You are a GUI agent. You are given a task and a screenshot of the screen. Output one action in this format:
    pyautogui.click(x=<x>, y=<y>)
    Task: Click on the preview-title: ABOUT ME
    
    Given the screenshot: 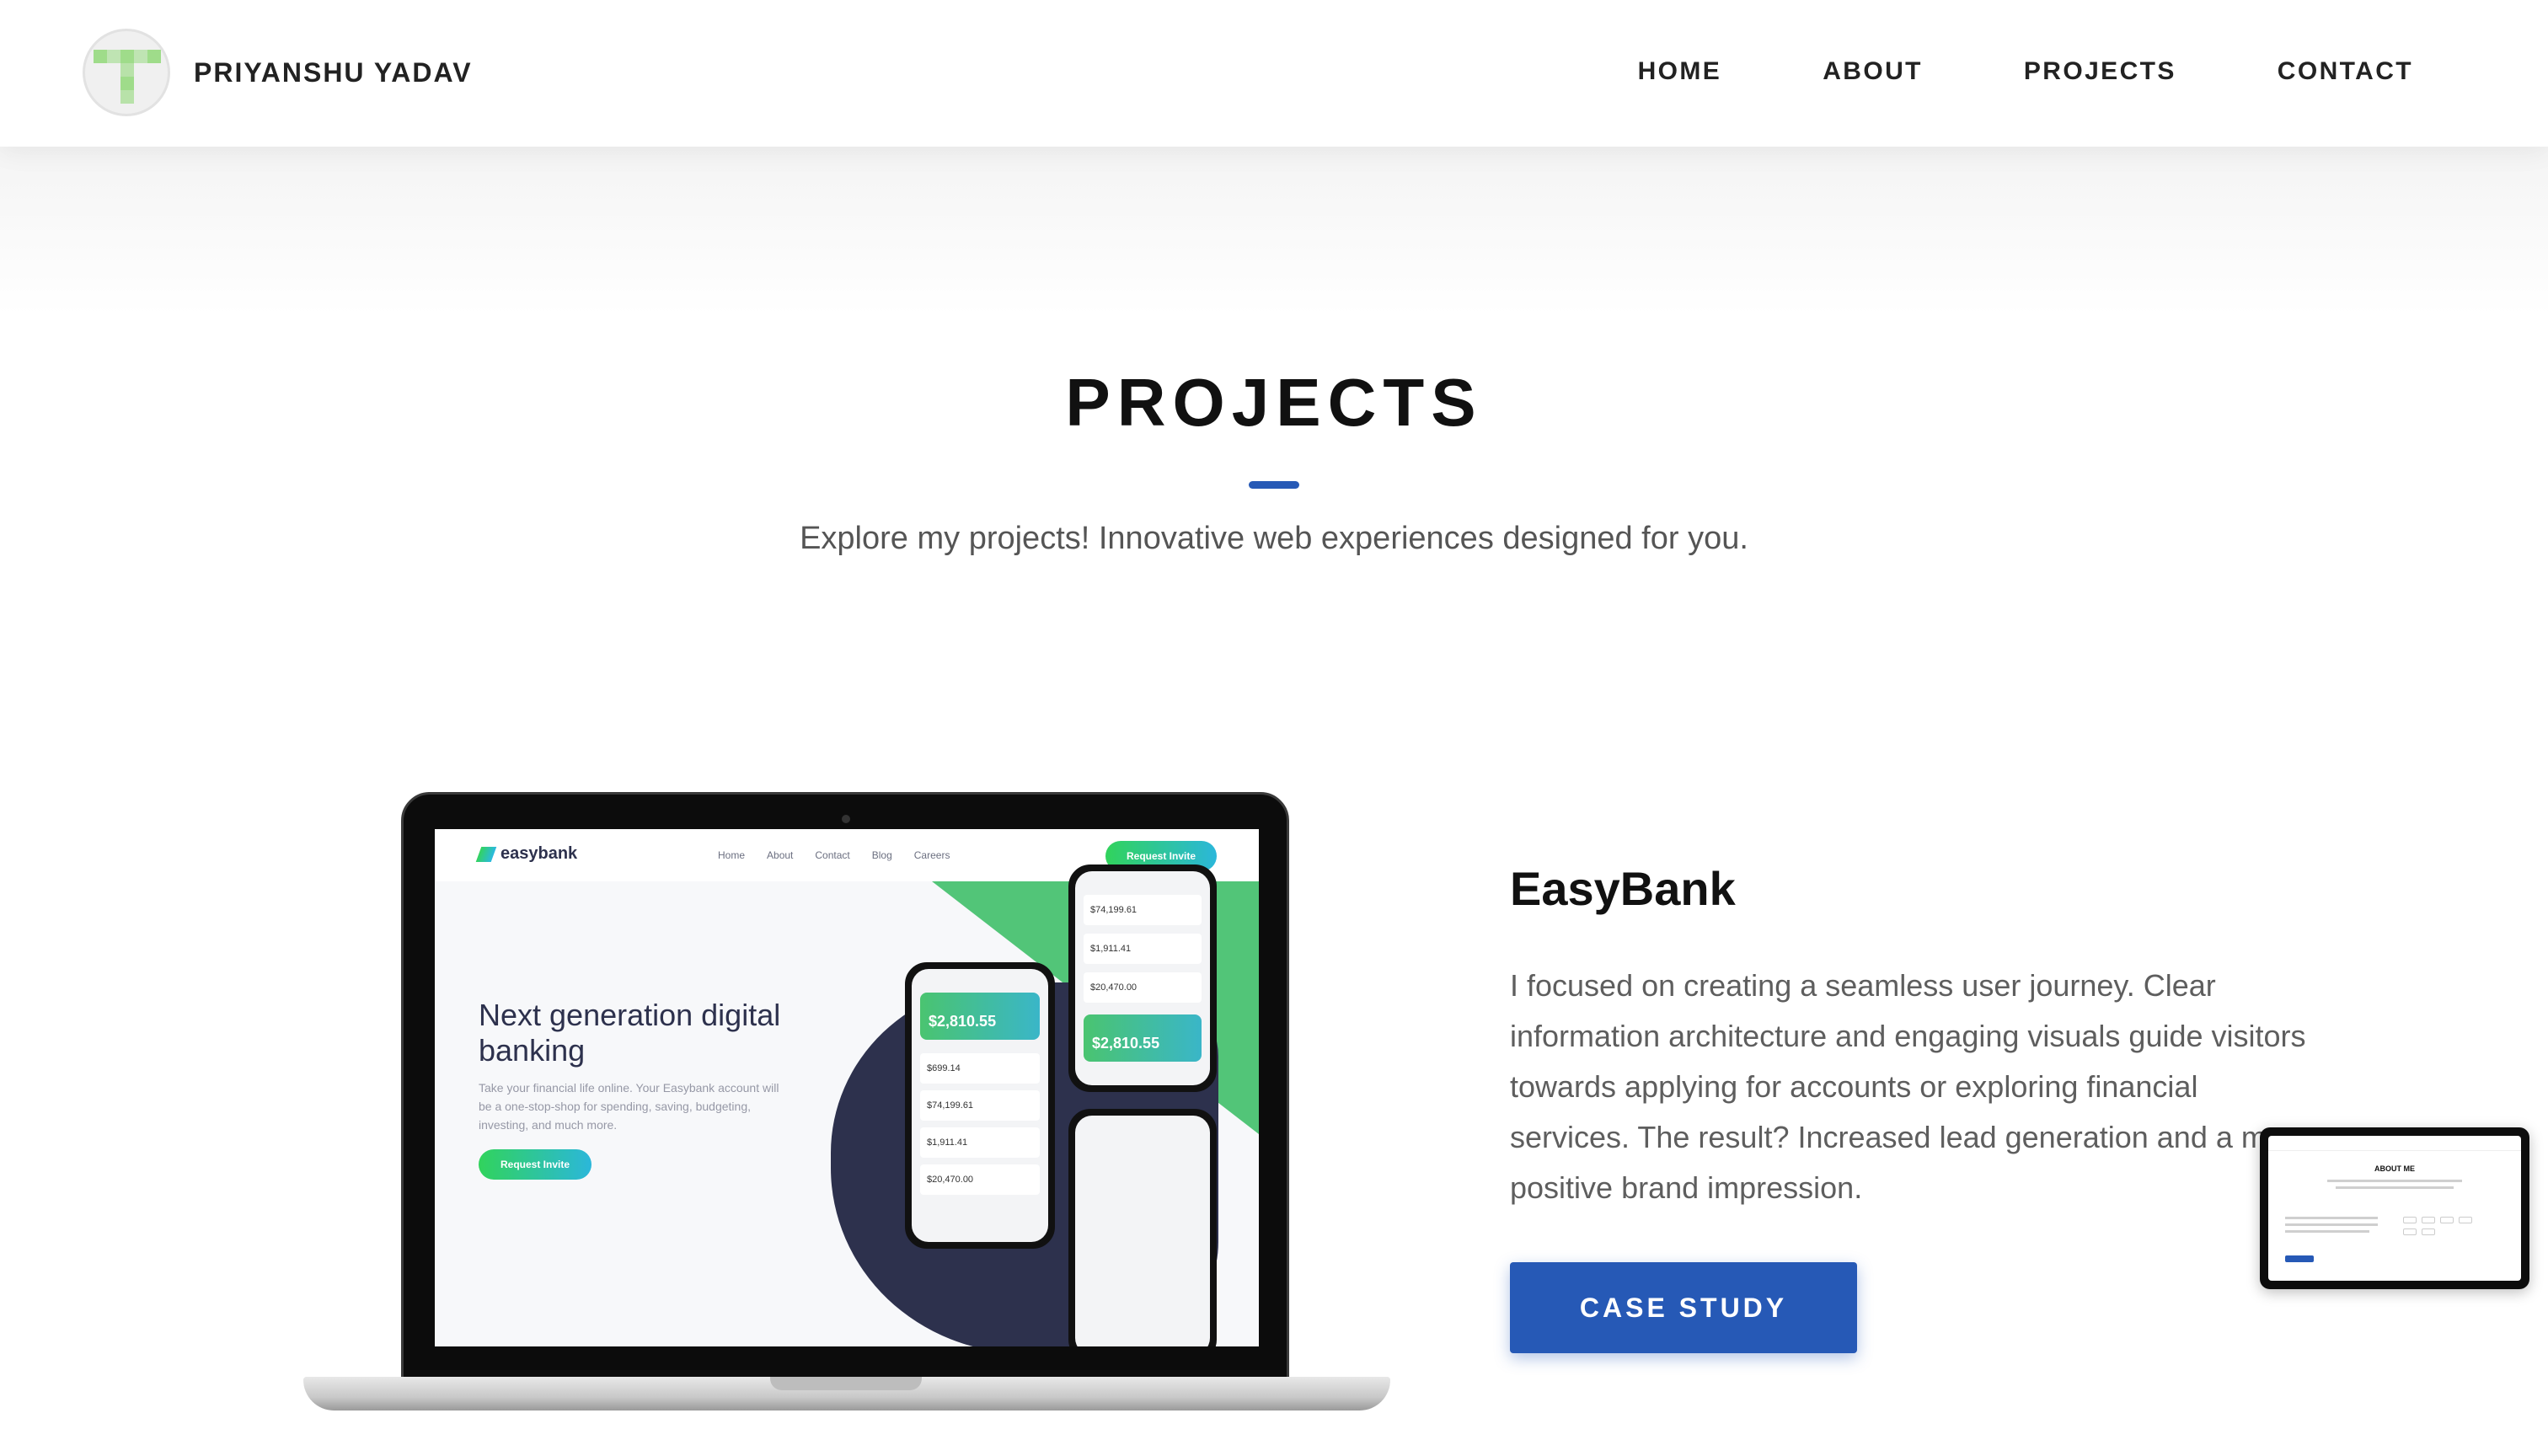 What is the action you would take?
    pyautogui.click(x=2394, y=1168)
    